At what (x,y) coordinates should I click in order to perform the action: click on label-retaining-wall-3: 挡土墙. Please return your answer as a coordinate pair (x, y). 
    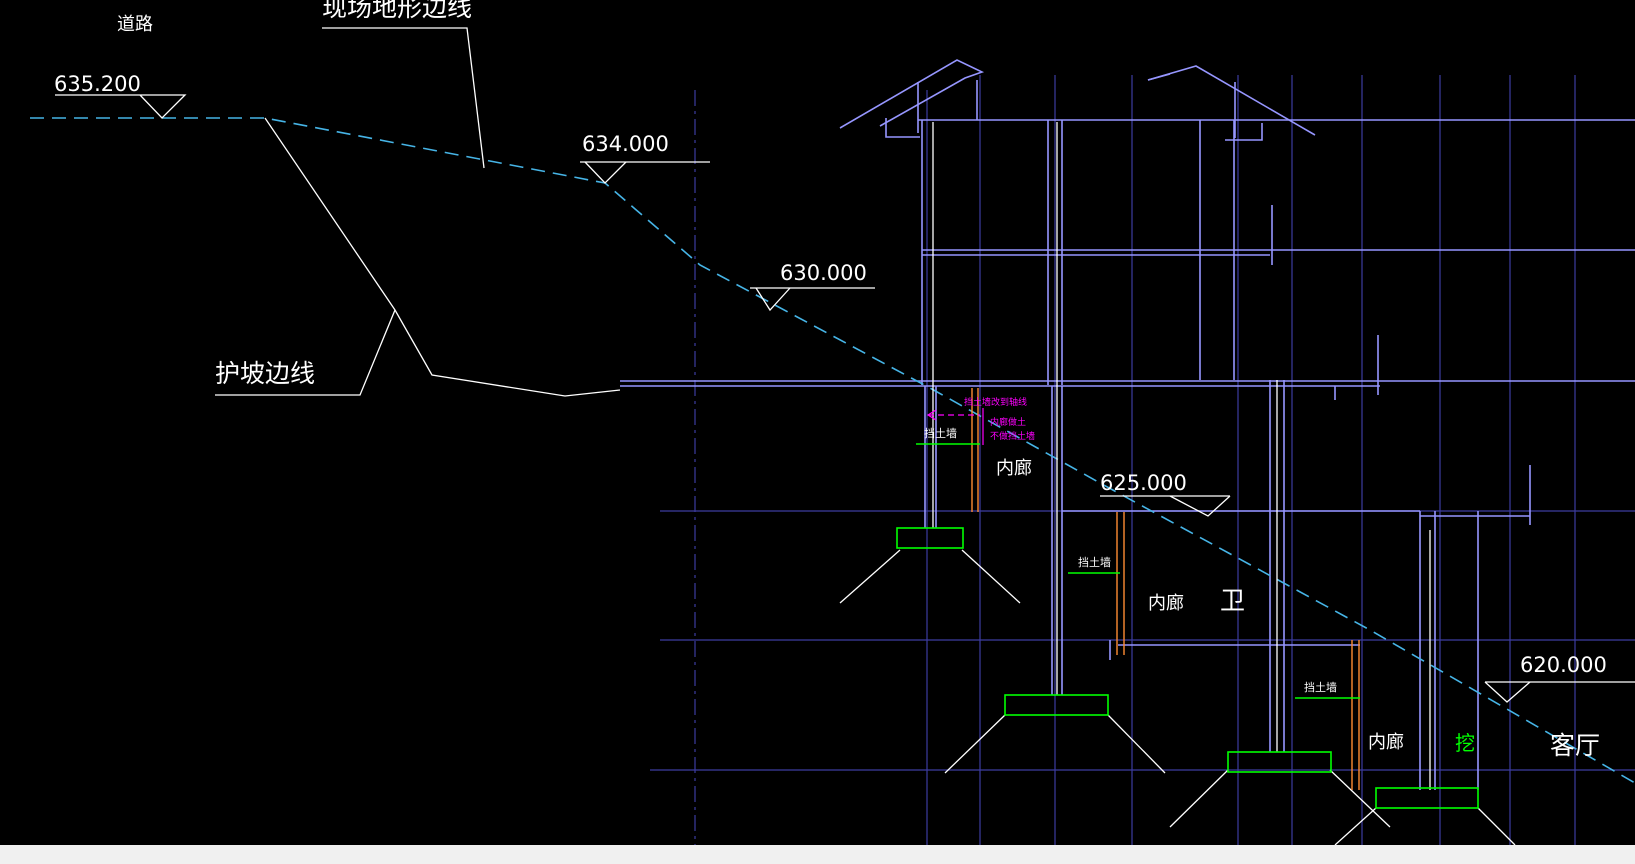
    Looking at the image, I should click on (1320, 687).